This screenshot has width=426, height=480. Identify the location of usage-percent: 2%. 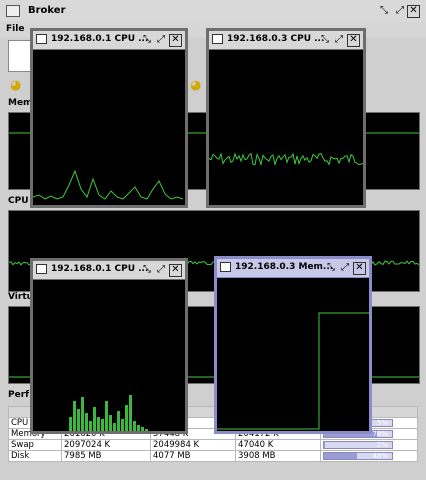
(382, 445).